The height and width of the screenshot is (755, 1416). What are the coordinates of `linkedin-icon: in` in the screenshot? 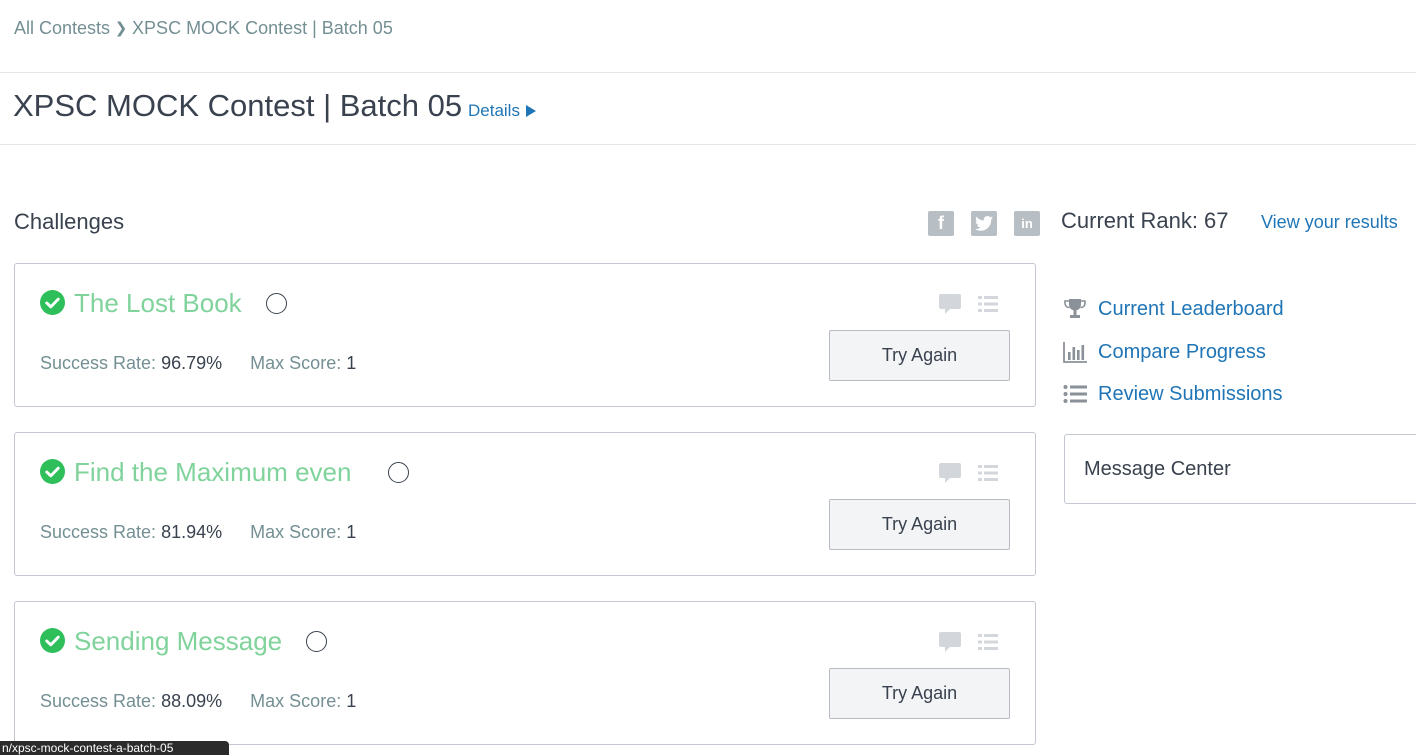 It's located at (1027, 223).